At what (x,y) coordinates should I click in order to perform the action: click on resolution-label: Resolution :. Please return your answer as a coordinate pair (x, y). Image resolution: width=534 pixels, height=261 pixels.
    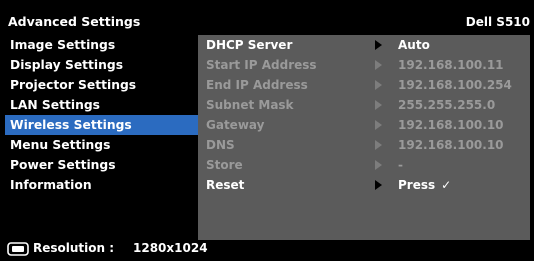
    Looking at the image, I should click on (74, 248).